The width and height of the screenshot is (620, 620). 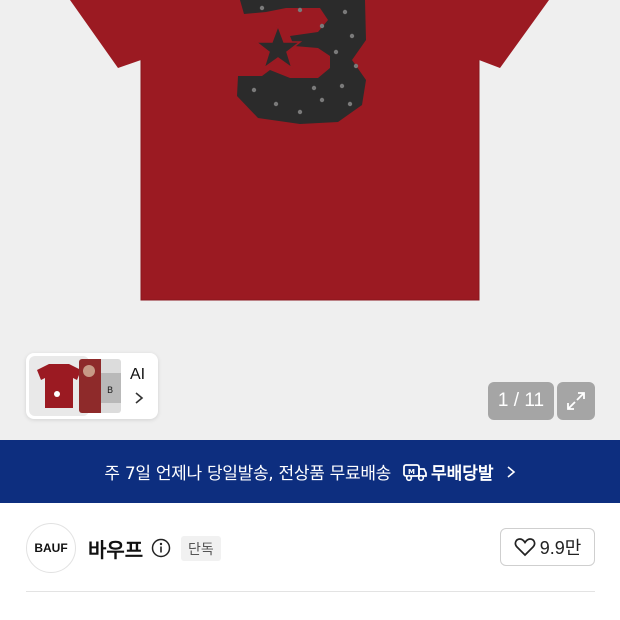 I want to click on thumbnail-strip: B AI, so click(x=92, y=386).